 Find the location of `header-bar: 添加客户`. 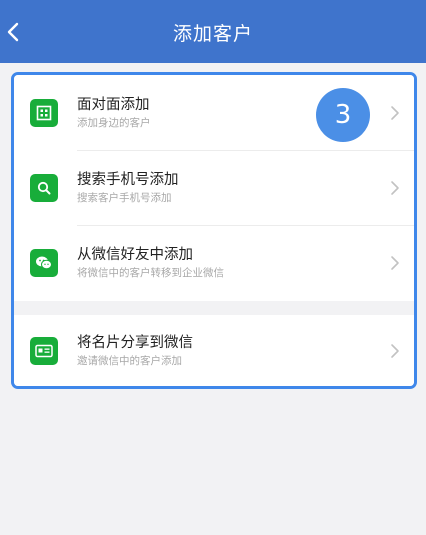

header-bar: 添加客户 is located at coordinates (213, 31).